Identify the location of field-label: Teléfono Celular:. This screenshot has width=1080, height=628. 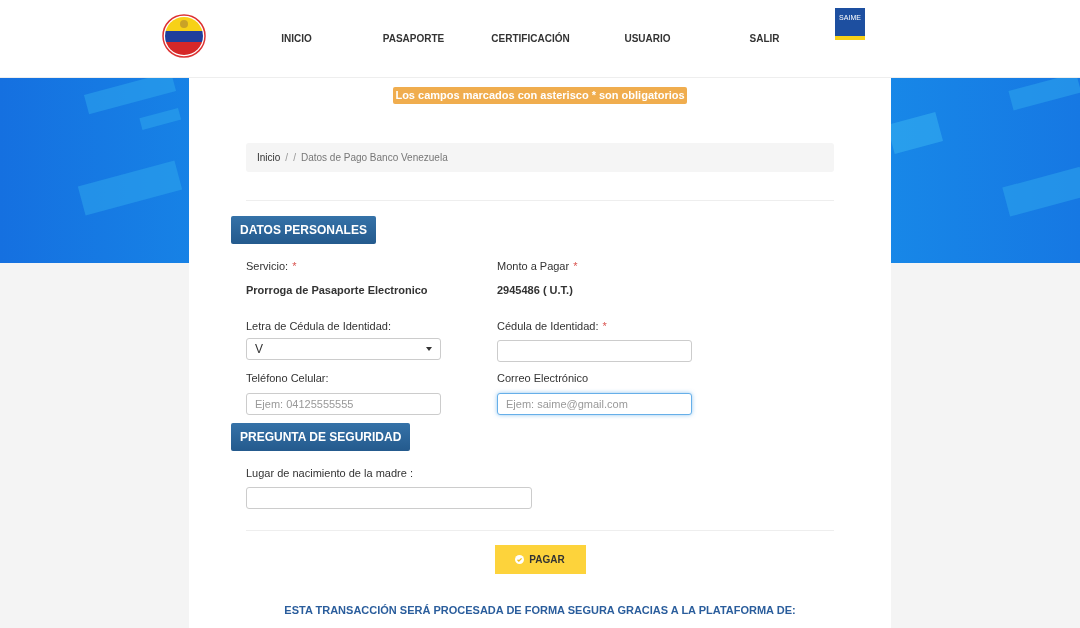
(287, 378).